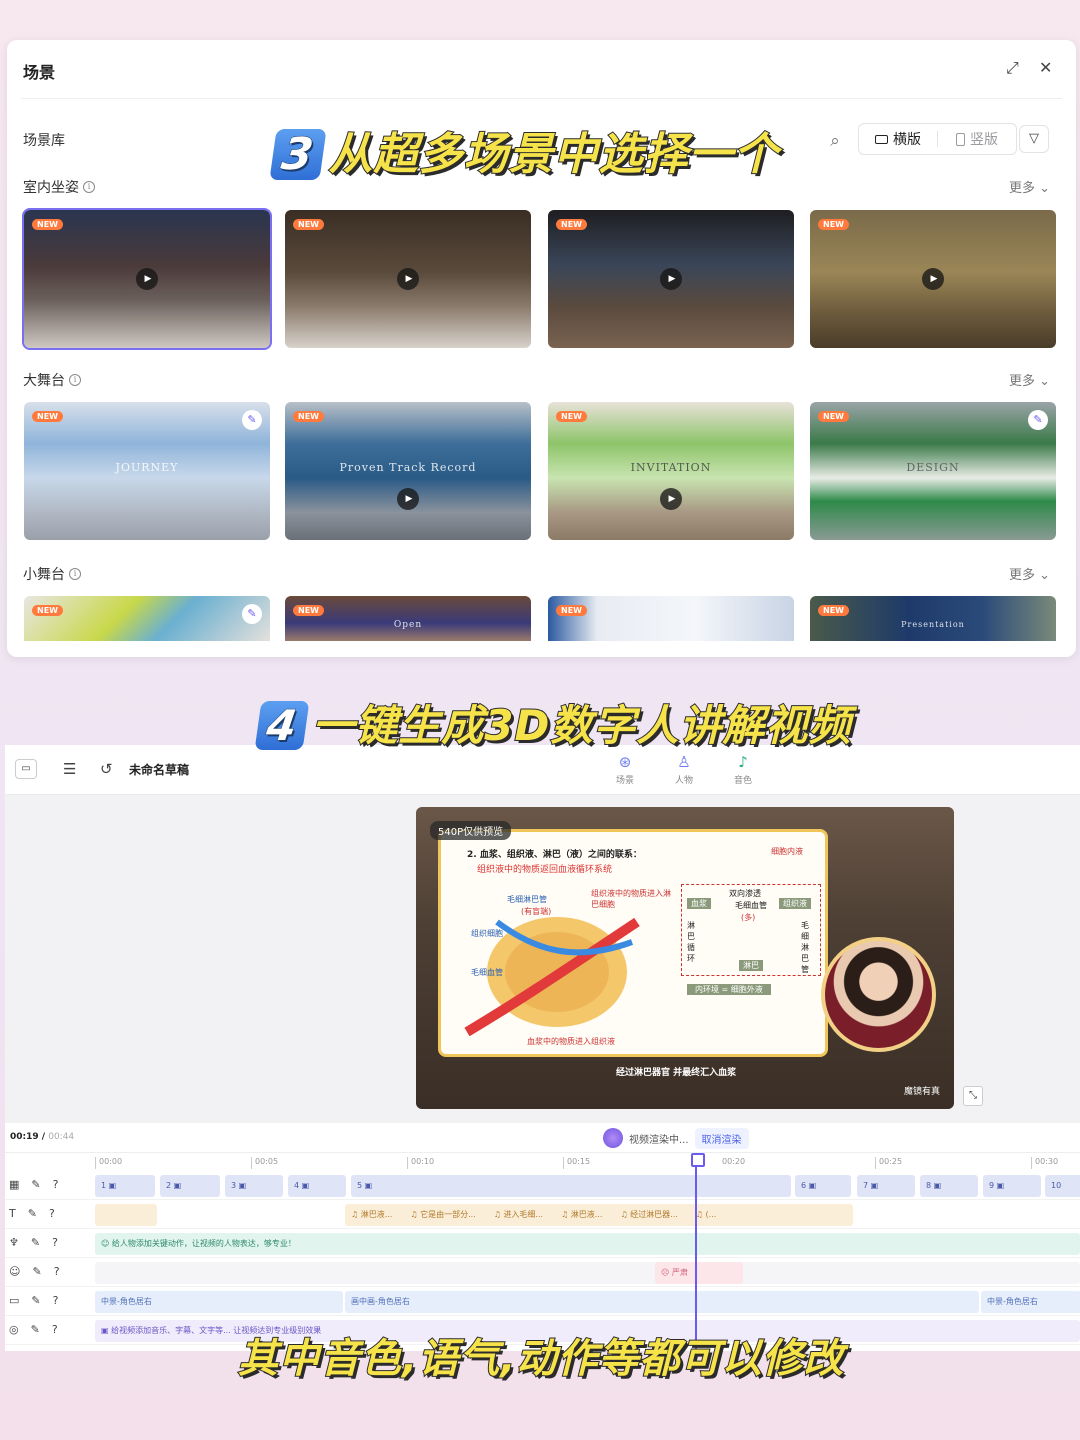 This screenshot has height=1440, width=1080. Describe the element at coordinates (1045, 67) in the screenshot. I see `close-icon: ✕` at that location.